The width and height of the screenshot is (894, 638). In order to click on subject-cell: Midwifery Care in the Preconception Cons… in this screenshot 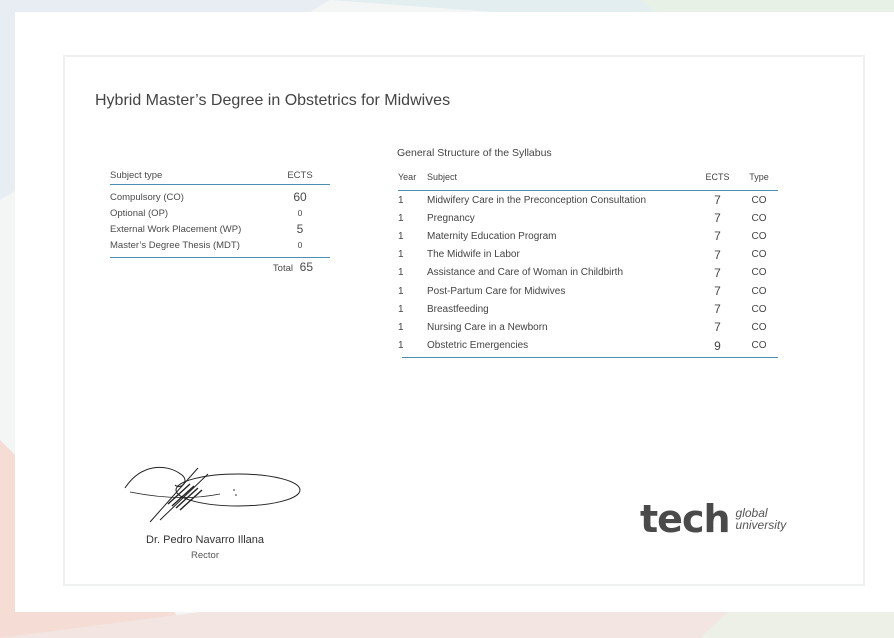, I will do `click(536, 200)`.